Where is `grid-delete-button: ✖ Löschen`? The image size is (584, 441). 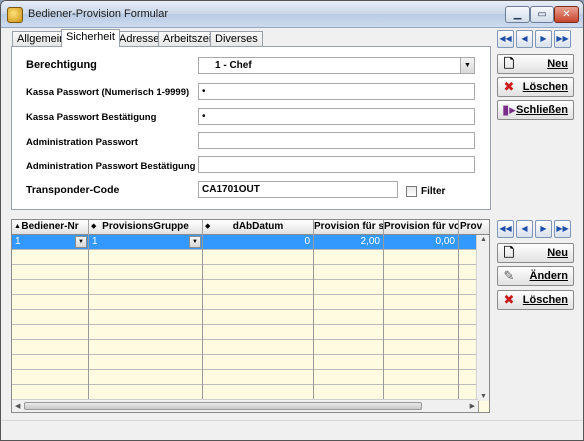 grid-delete-button: ✖ Löschen is located at coordinates (535, 300).